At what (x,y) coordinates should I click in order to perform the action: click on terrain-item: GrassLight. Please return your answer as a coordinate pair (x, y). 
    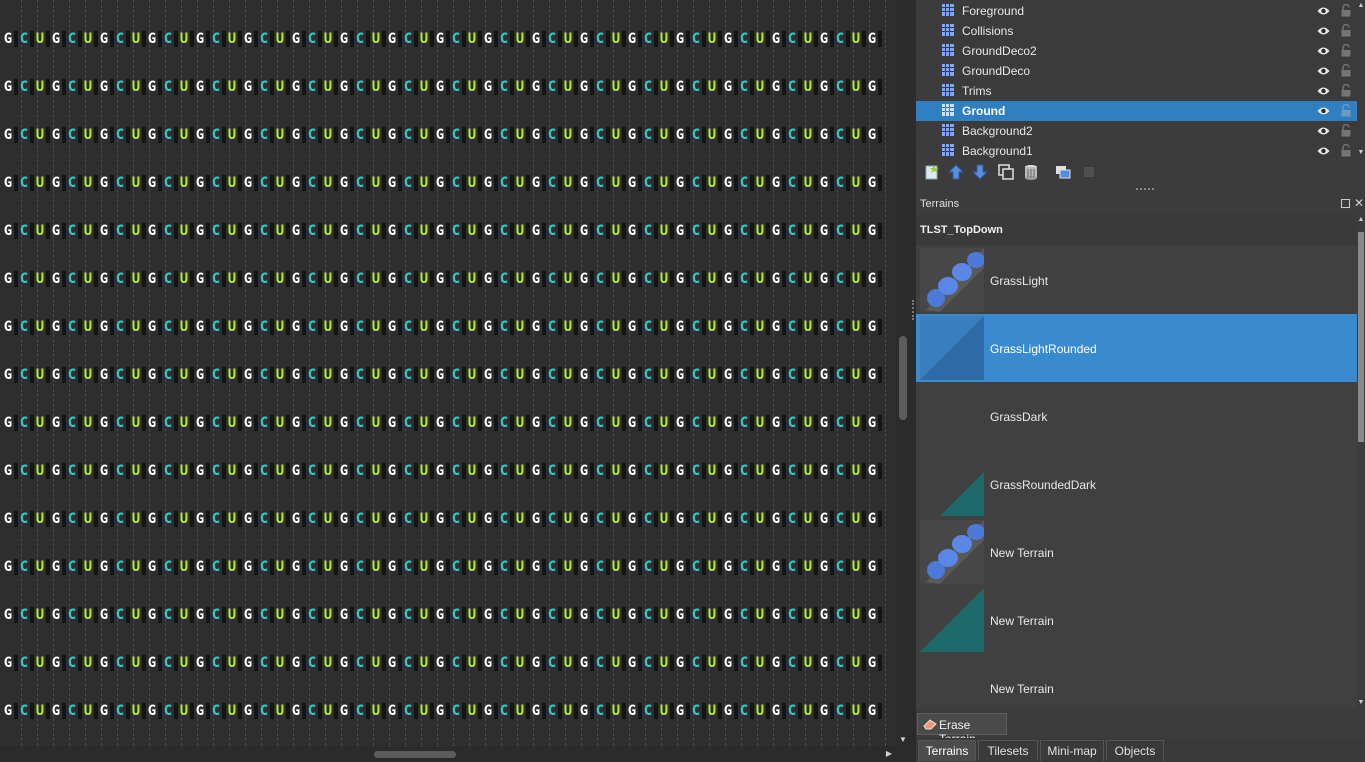
    Looking at the image, I should click on (1136, 280).